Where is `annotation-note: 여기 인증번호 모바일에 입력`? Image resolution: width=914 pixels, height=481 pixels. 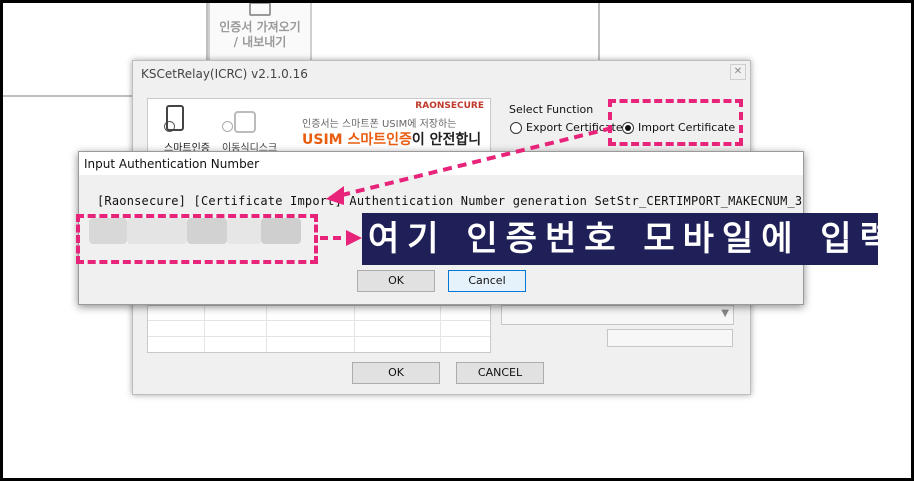
annotation-note: 여기 인증번호 모바일에 입력 is located at coordinates (626, 239).